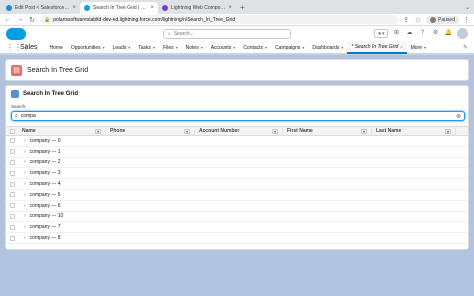  Describe the element at coordinates (237, 184) in the screenshot. I see `table-row: › company --- 4` at that location.